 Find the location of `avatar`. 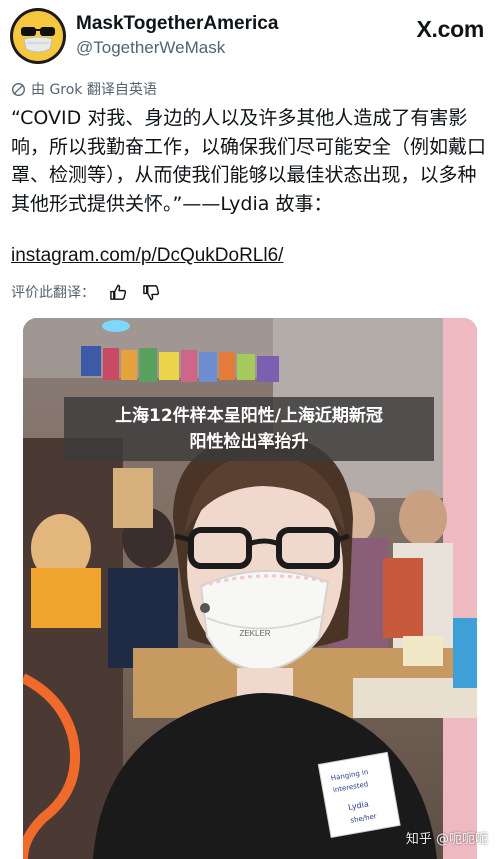

avatar is located at coordinates (38, 36).